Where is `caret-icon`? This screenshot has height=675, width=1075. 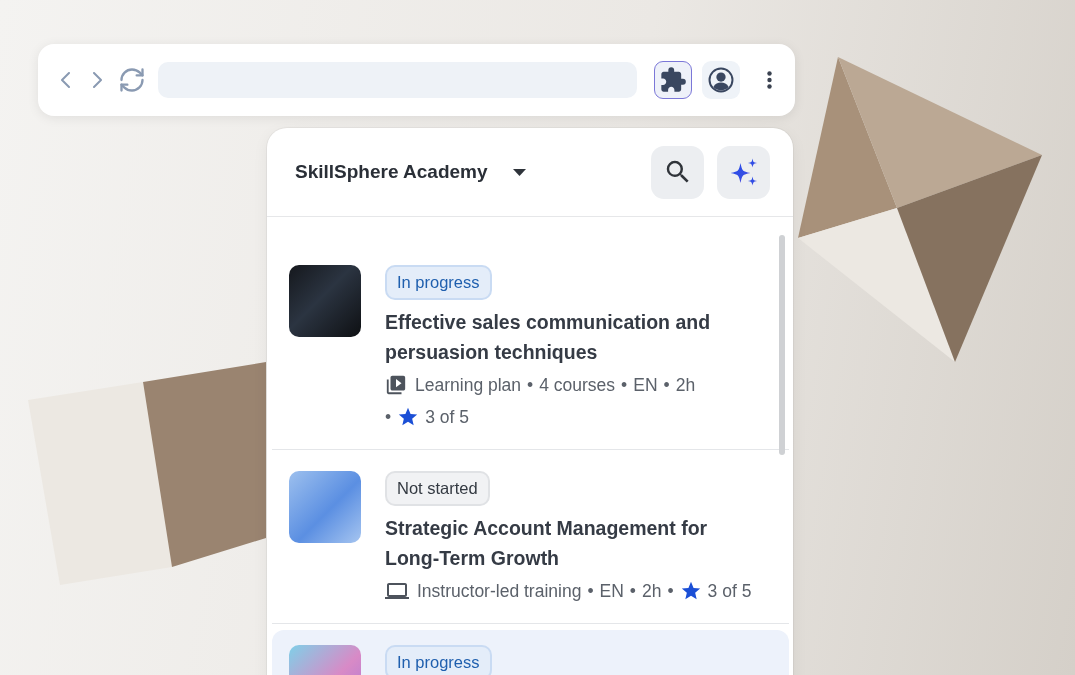
caret-icon is located at coordinates (519, 172).